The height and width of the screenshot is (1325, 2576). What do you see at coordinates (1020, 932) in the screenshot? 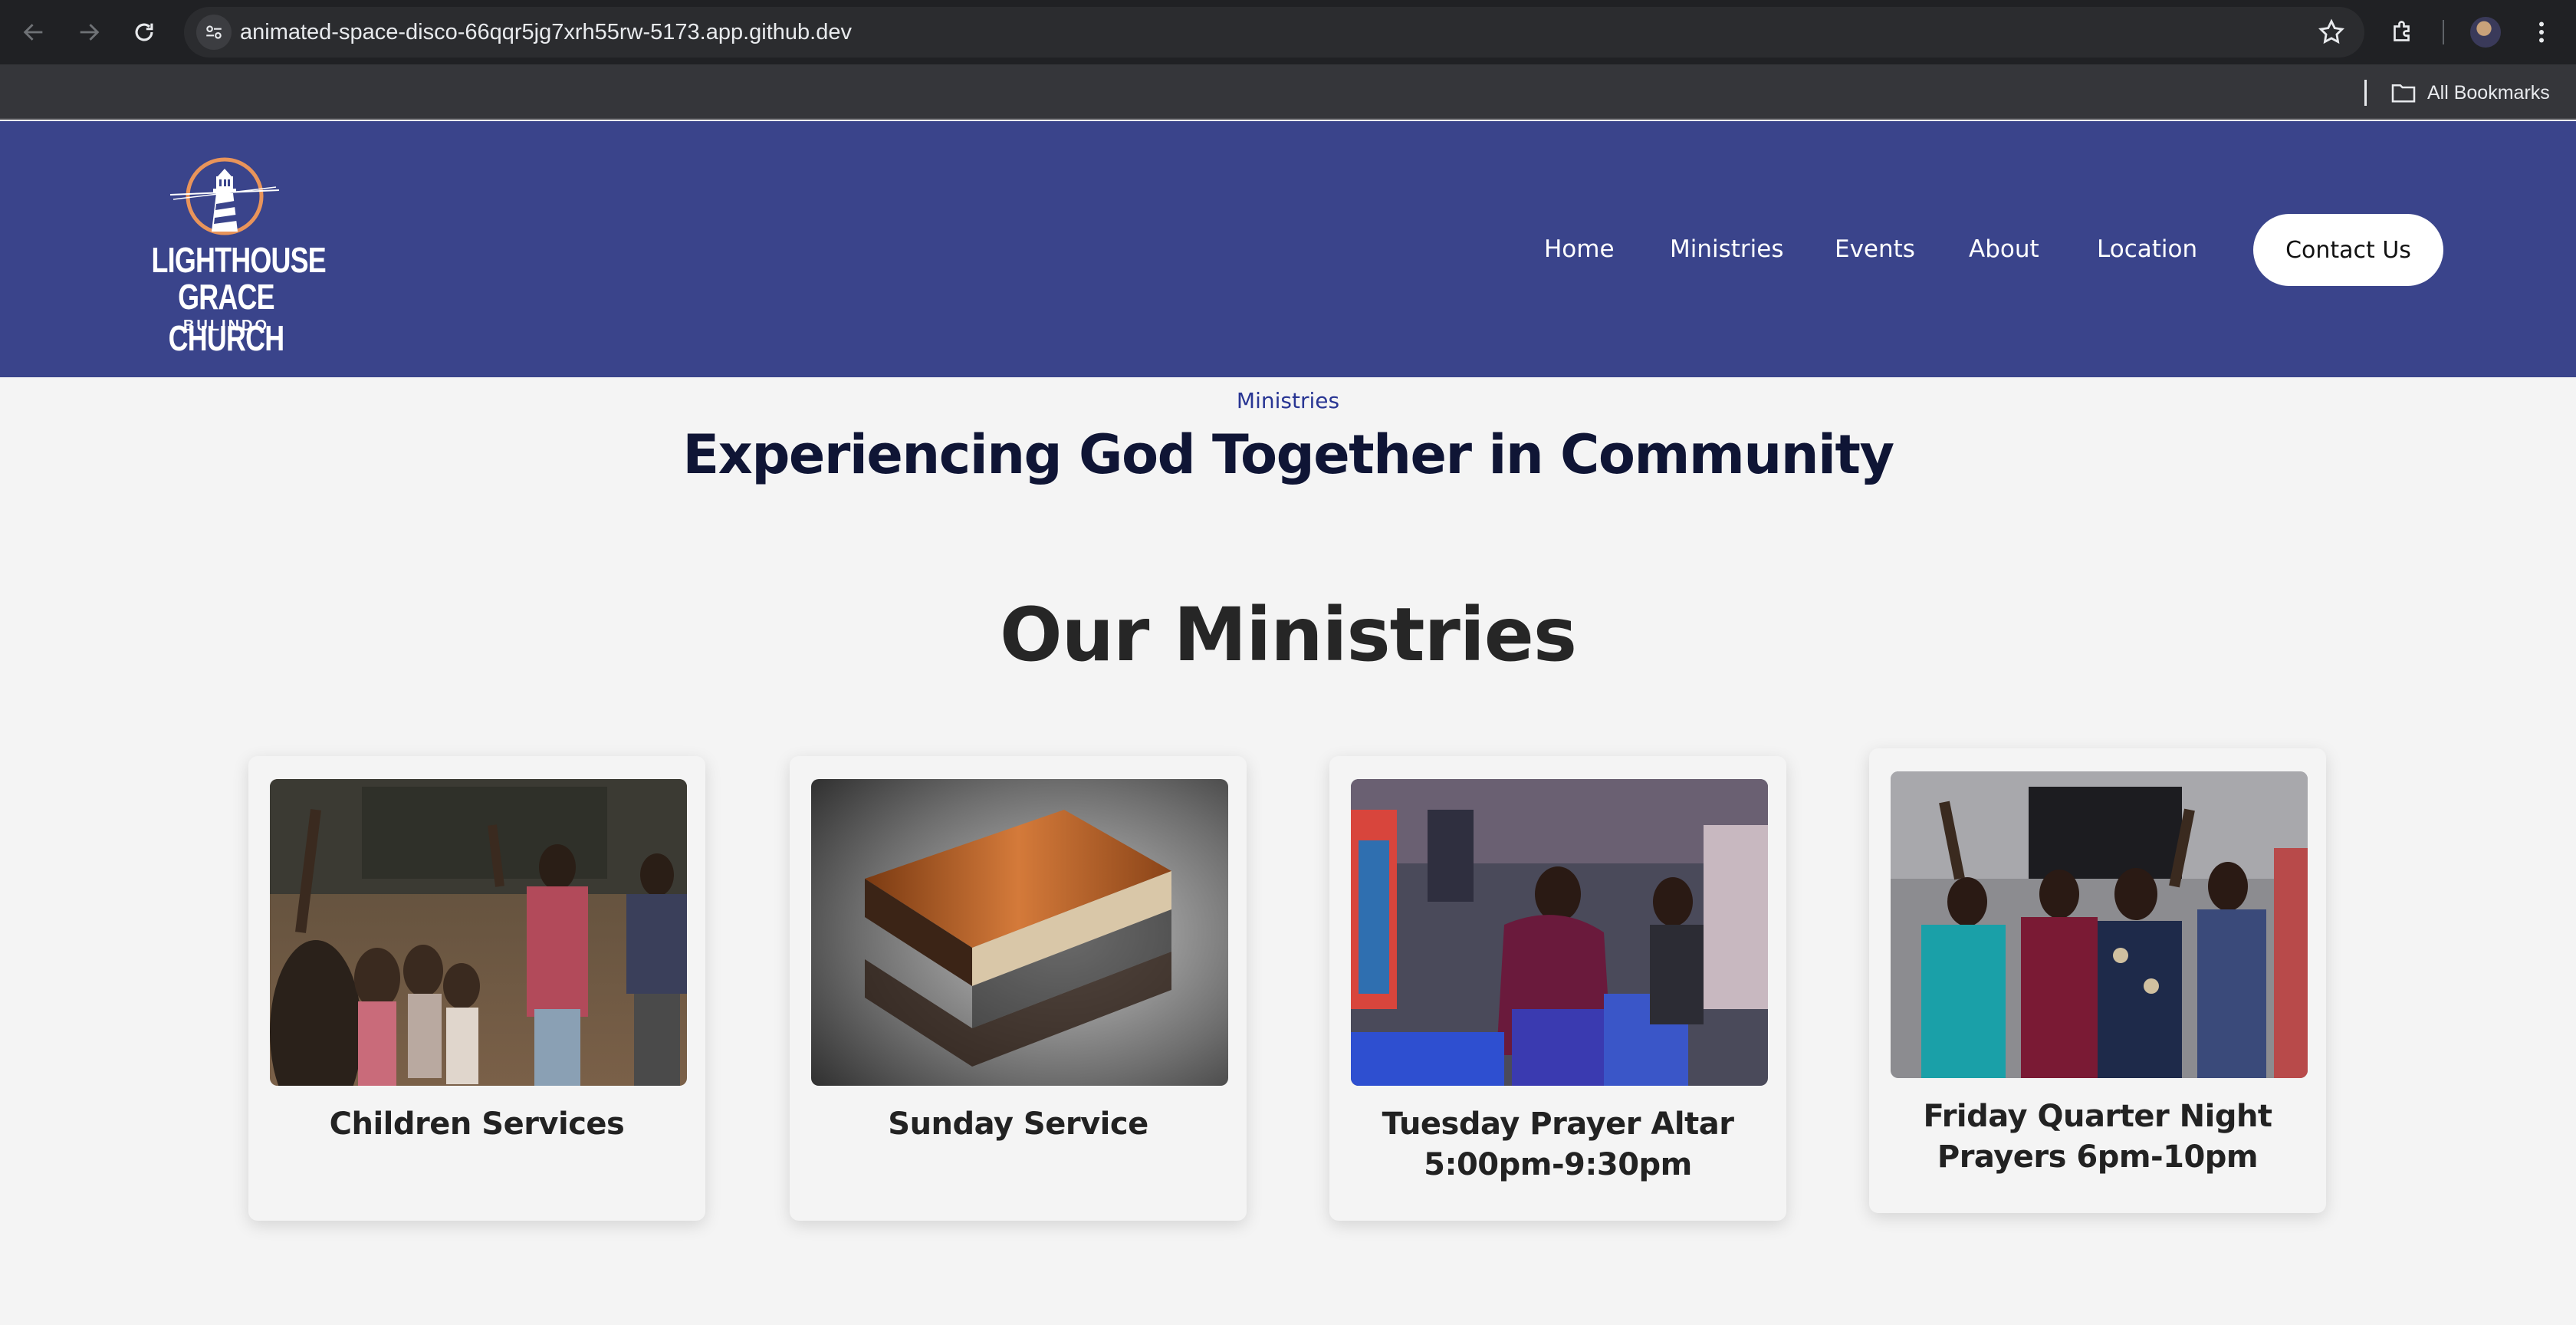
I see `sunday-service-photo` at bounding box center [1020, 932].